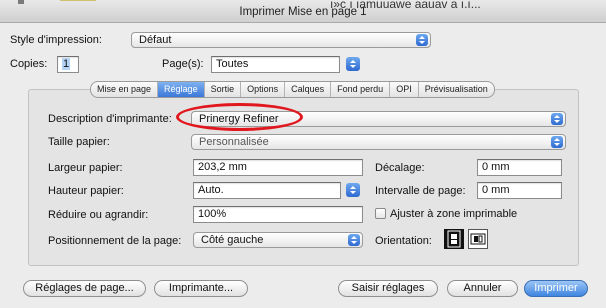  I want to click on offset-value: 0 mm, so click(496, 167).